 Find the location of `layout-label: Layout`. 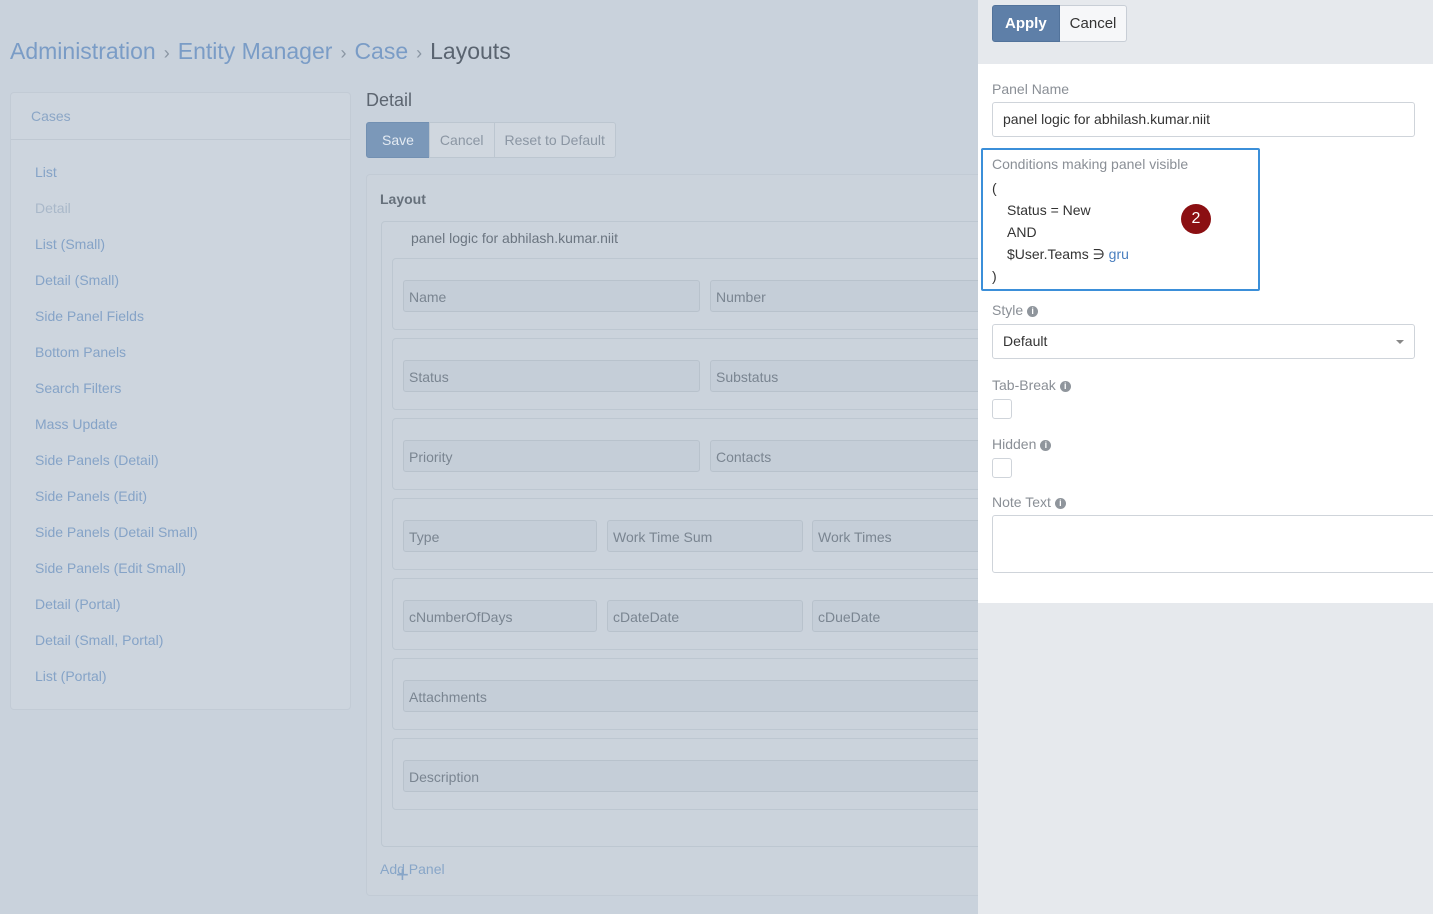

layout-label: Layout is located at coordinates (403, 199).